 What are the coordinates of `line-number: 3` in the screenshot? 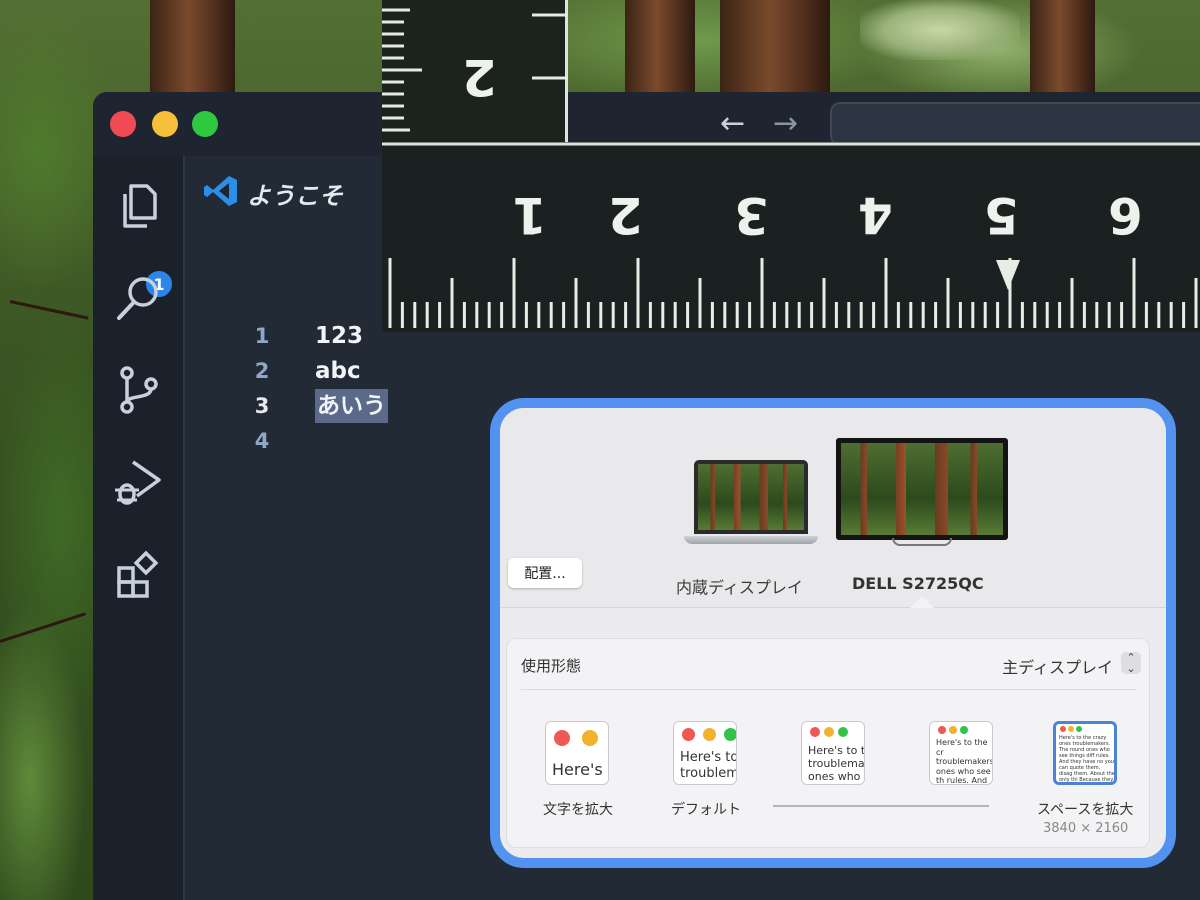 It's located at (262, 406).